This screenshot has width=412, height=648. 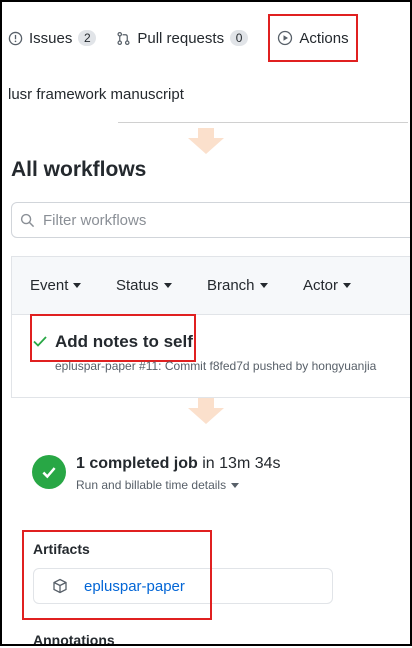 What do you see at coordinates (49, 285) in the screenshot?
I see `event-filter-label: Event` at bounding box center [49, 285].